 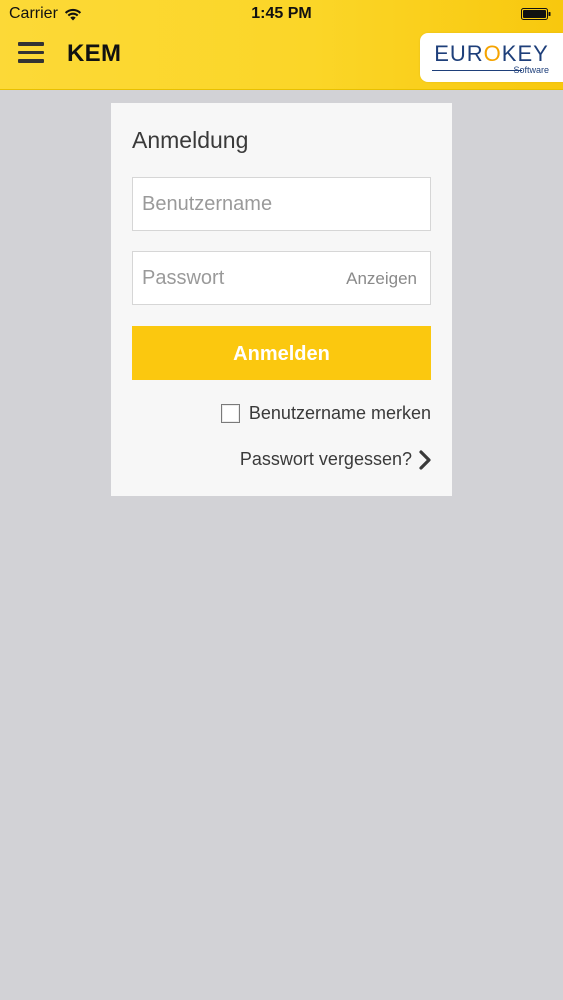 I want to click on logo-wordmark: EUROKEY, so click(x=491, y=53).